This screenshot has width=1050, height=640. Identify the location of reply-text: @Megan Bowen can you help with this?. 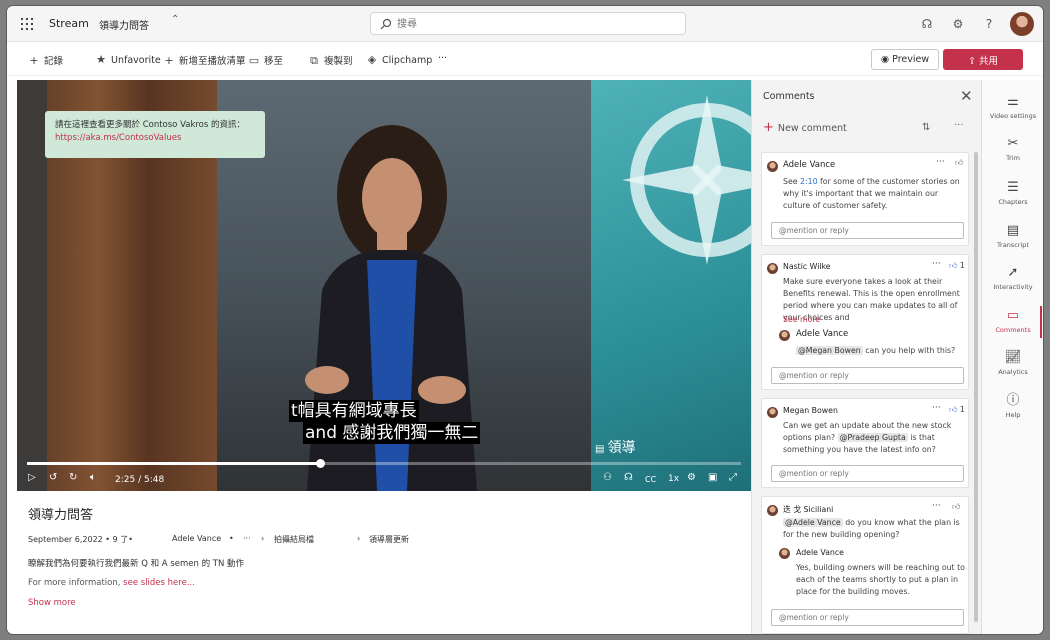
(876, 350).